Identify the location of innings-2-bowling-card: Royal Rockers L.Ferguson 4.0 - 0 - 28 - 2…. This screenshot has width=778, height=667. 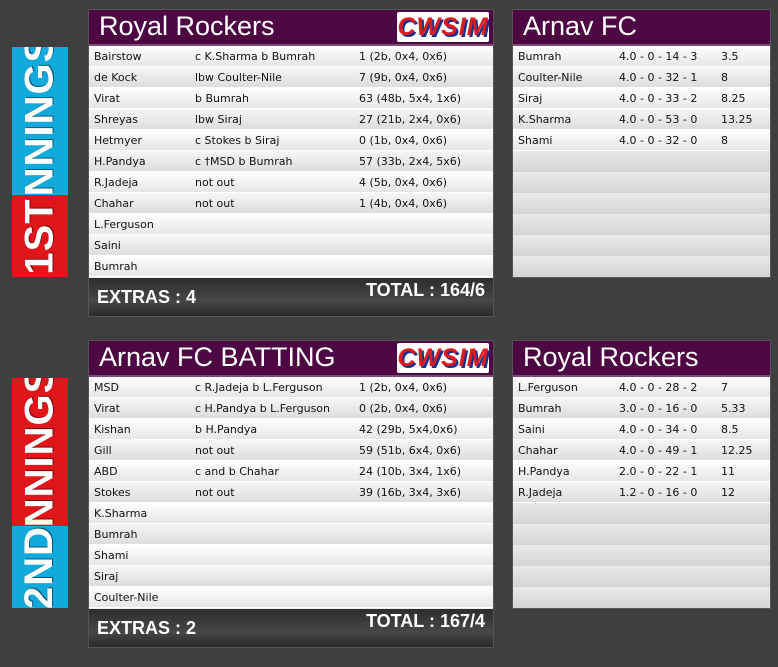
(641, 474).